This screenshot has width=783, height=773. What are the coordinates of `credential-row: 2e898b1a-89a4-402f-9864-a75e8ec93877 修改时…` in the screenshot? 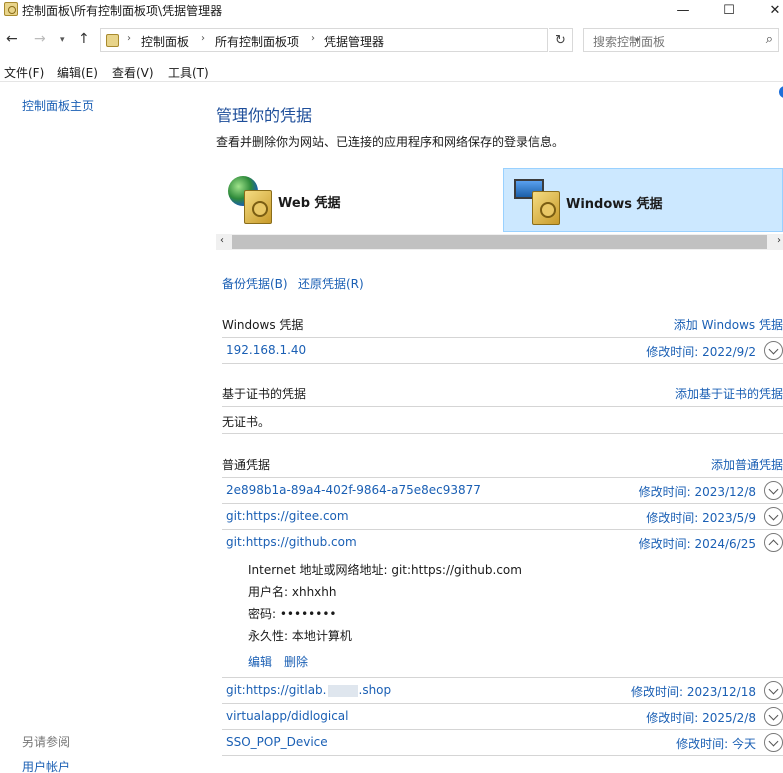 It's located at (502, 491).